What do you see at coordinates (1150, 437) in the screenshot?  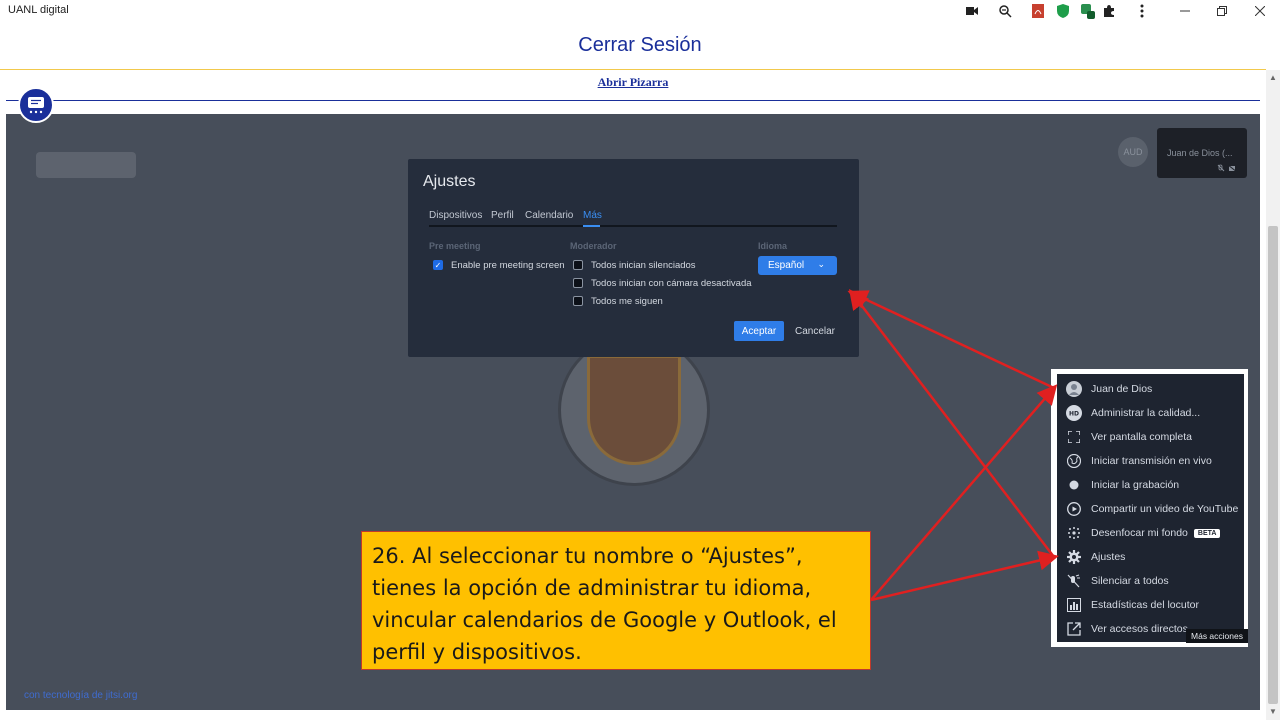 I see `menu-item-fullscreen: Ver pantalla completa` at bounding box center [1150, 437].